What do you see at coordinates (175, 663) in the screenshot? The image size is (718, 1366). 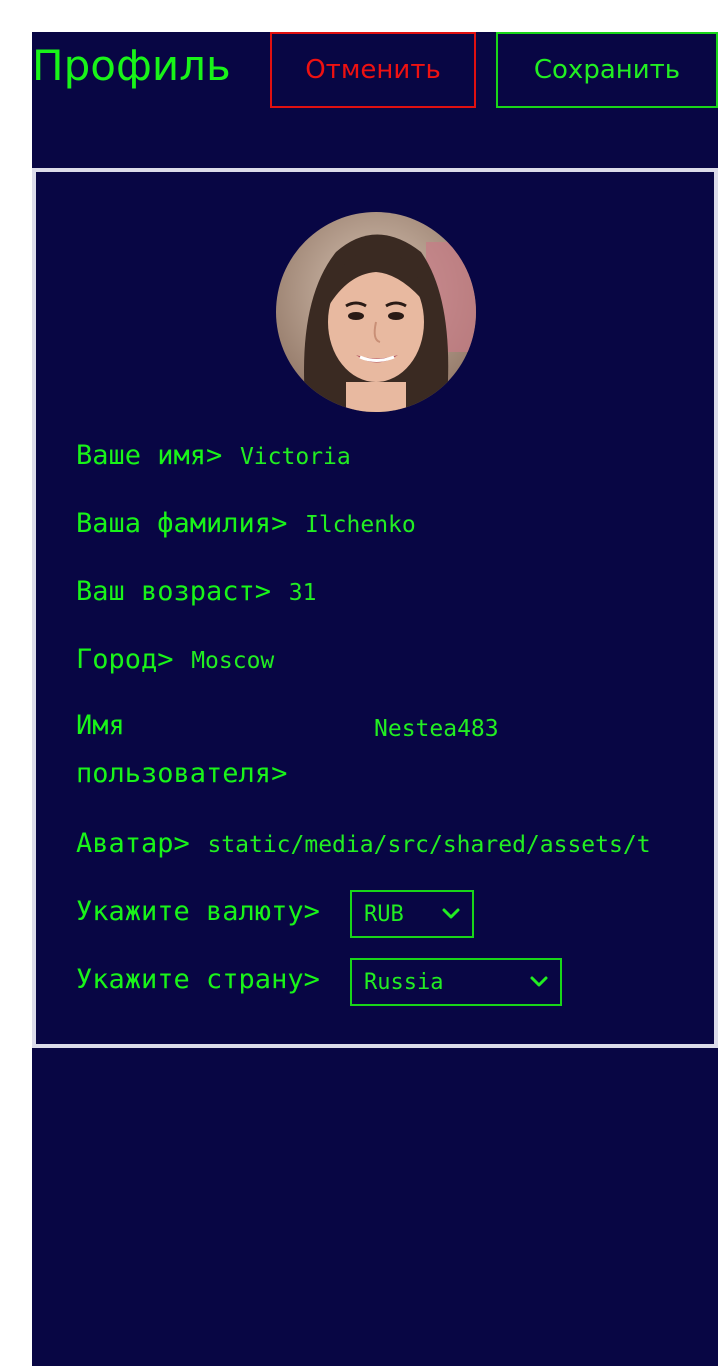 I see `city-row: Город> Moscow` at bounding box center [175, 663].